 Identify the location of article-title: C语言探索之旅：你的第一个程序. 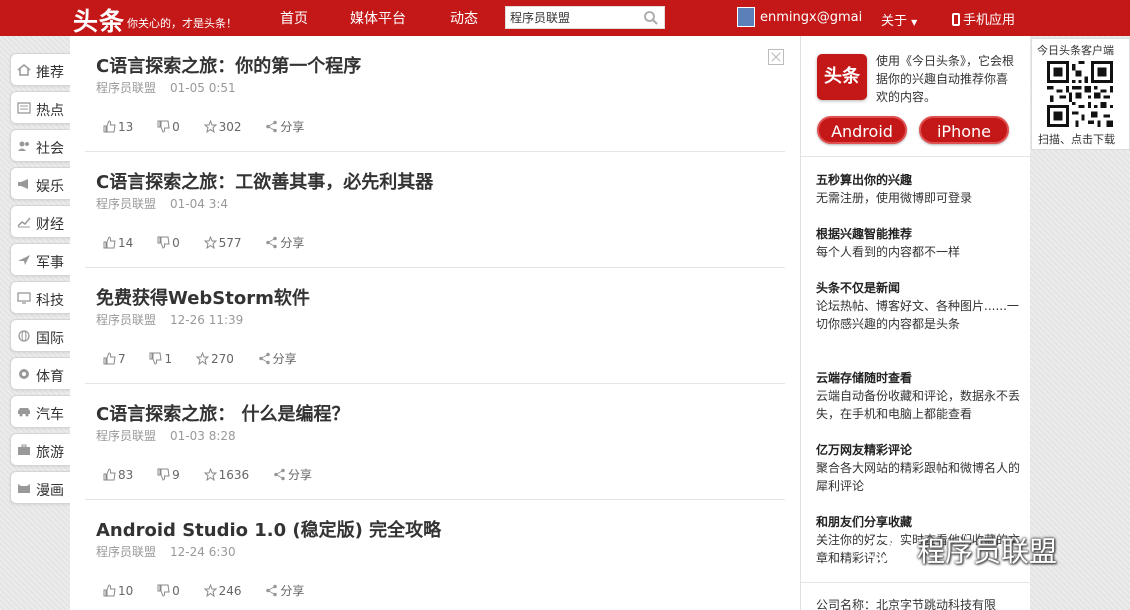
(228, 65).